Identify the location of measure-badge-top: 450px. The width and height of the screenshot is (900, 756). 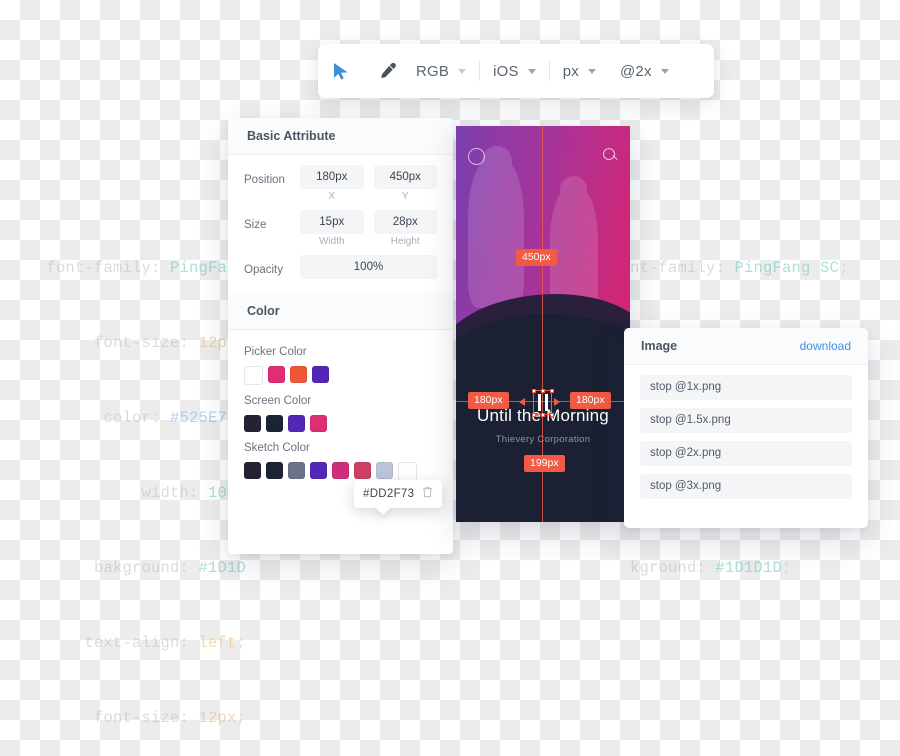
(536, 257).